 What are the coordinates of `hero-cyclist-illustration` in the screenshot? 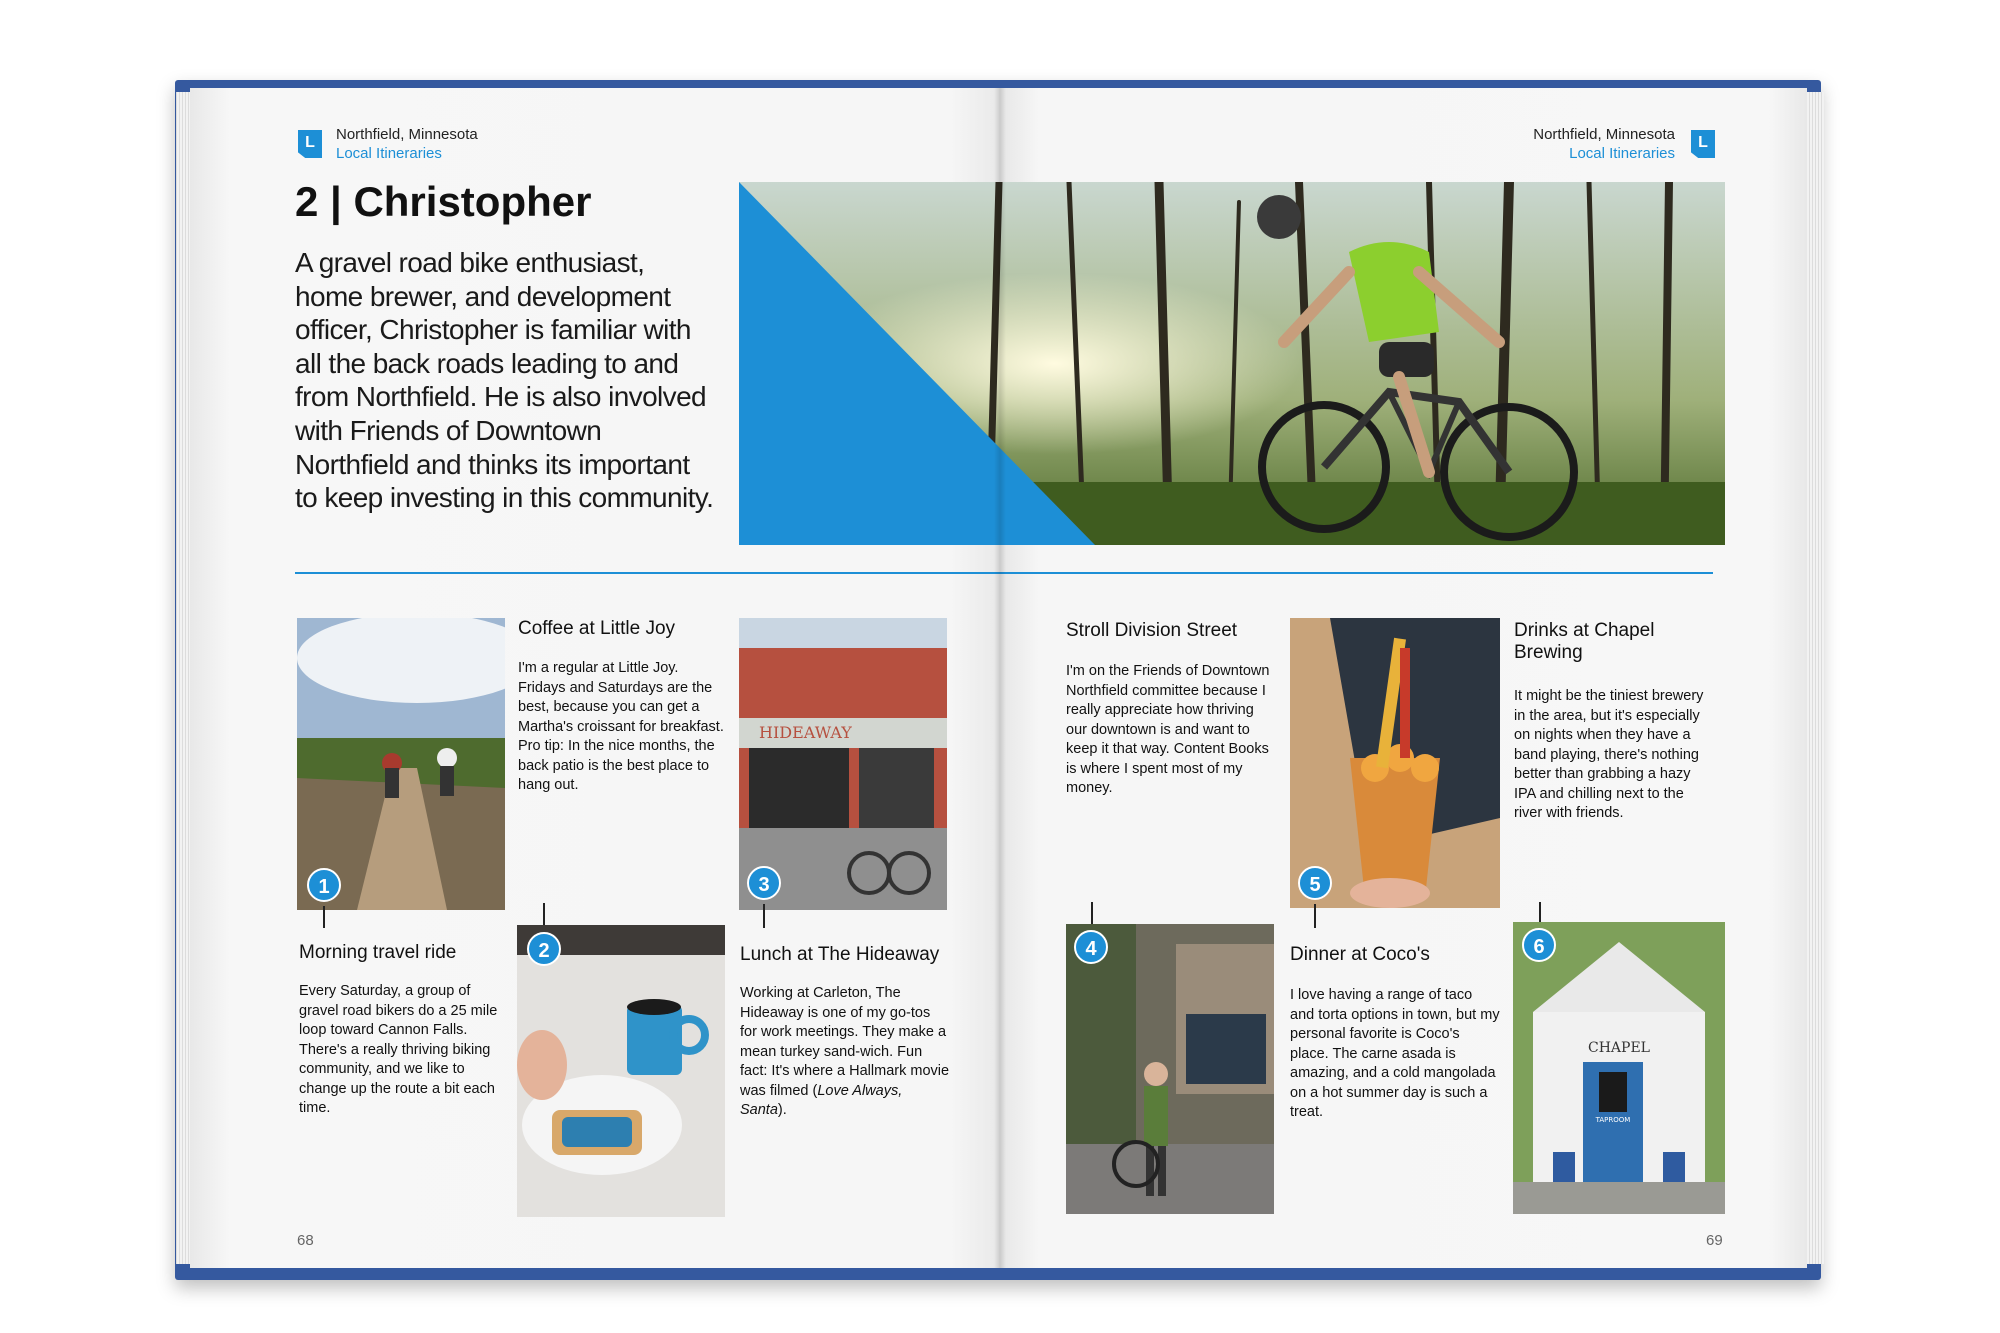 It's located at (1232, 363).